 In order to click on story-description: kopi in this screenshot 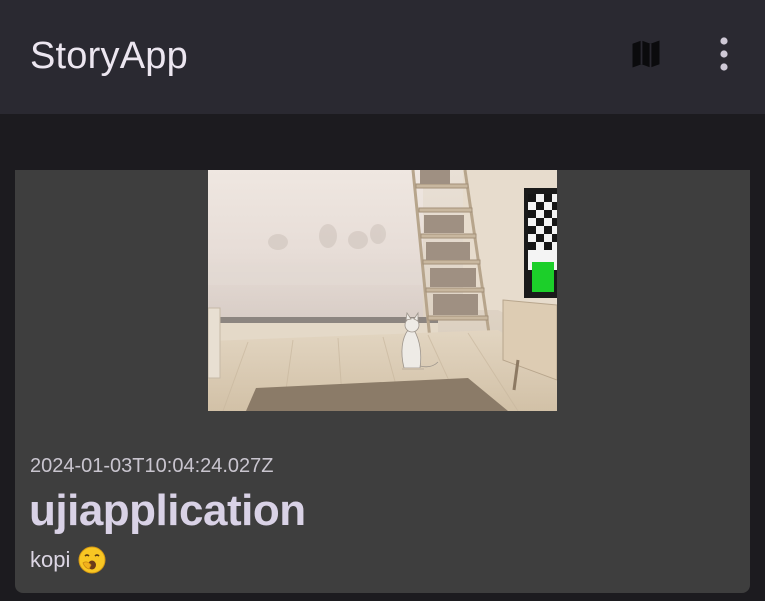, I will do `click(68, 560)`.